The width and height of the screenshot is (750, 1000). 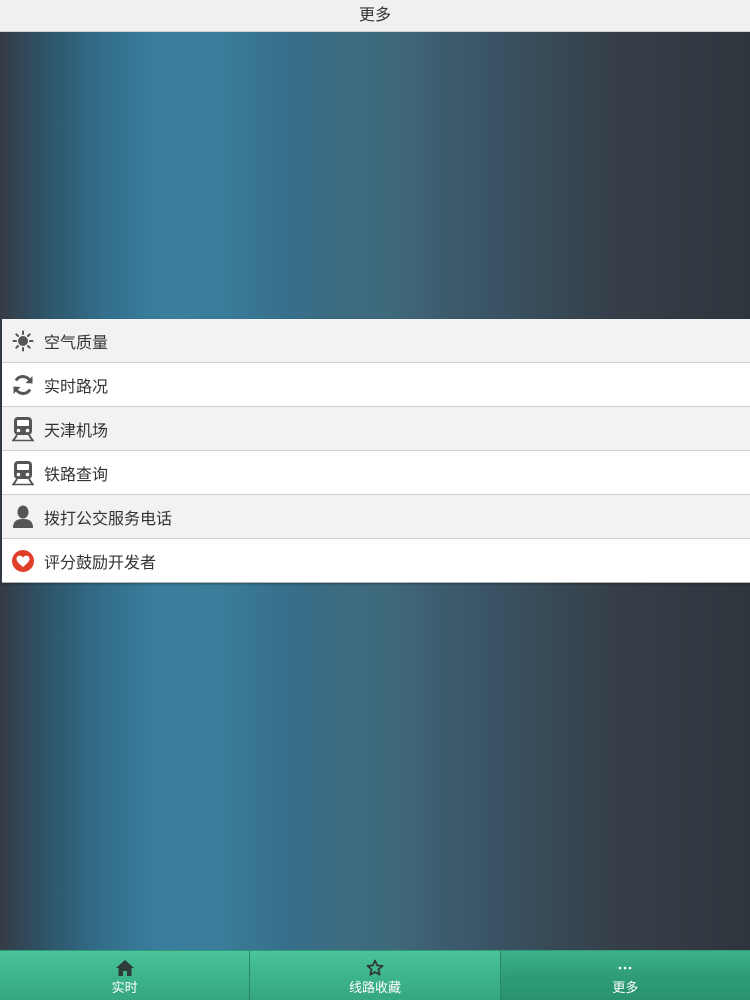 I want to click on bottom-tab-bar: 实时 线路收藏 更多, so click(x=375, y=975).